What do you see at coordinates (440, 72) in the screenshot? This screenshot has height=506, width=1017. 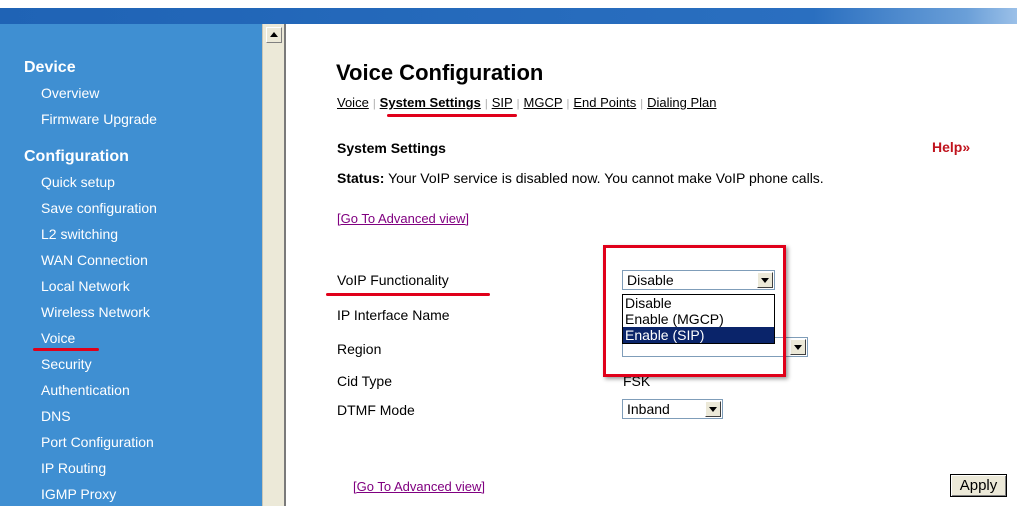 I see `page-title: Voice Configuration` at bounding box center [440, 72].